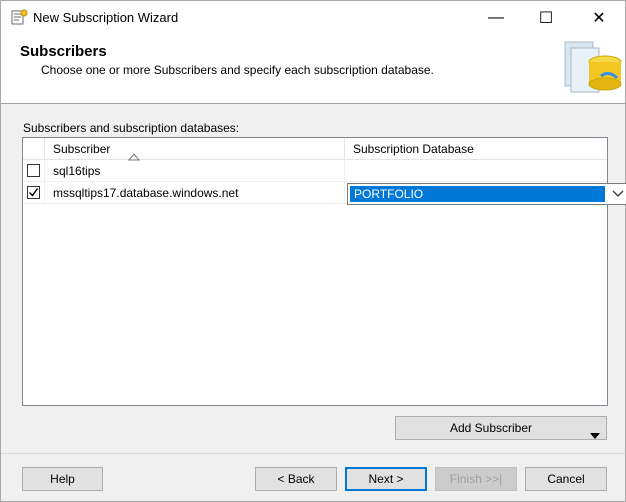  Describe the element at coordinates (131, 128) in the screenshot. I see `grid-label: Subscribers and subscription databases:` at that location.